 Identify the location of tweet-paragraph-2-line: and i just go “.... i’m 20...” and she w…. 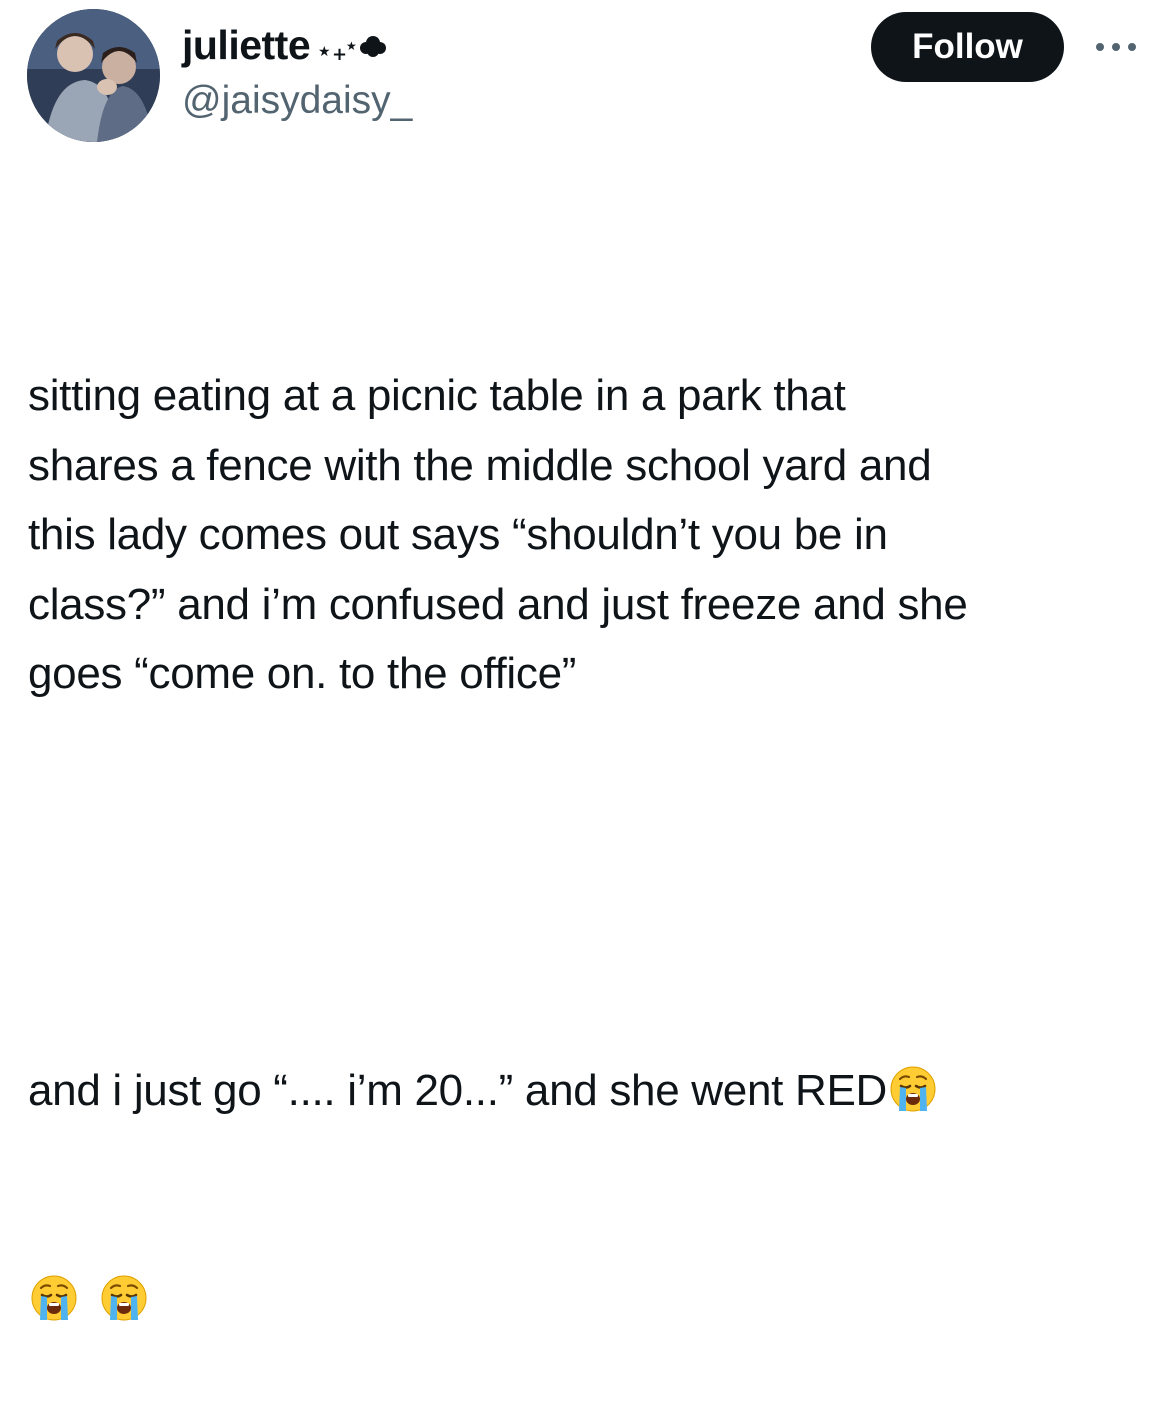
(590, 1091).